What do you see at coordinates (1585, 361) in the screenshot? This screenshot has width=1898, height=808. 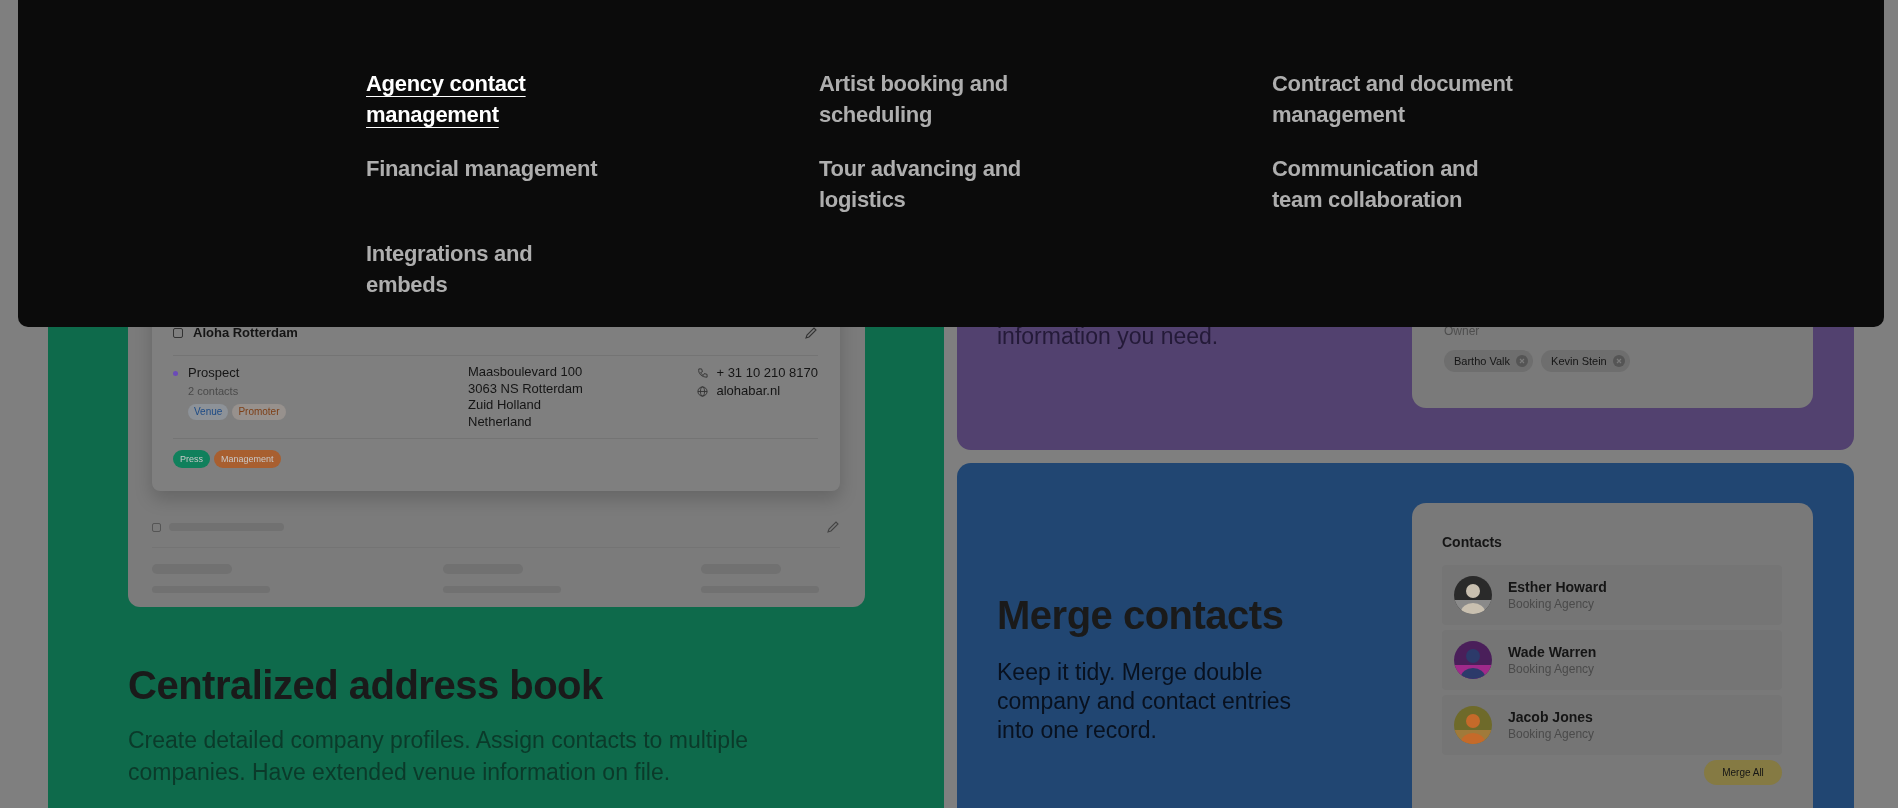 I see `owner-chip: Kevin Stein` at bounding box center [1585, 361].